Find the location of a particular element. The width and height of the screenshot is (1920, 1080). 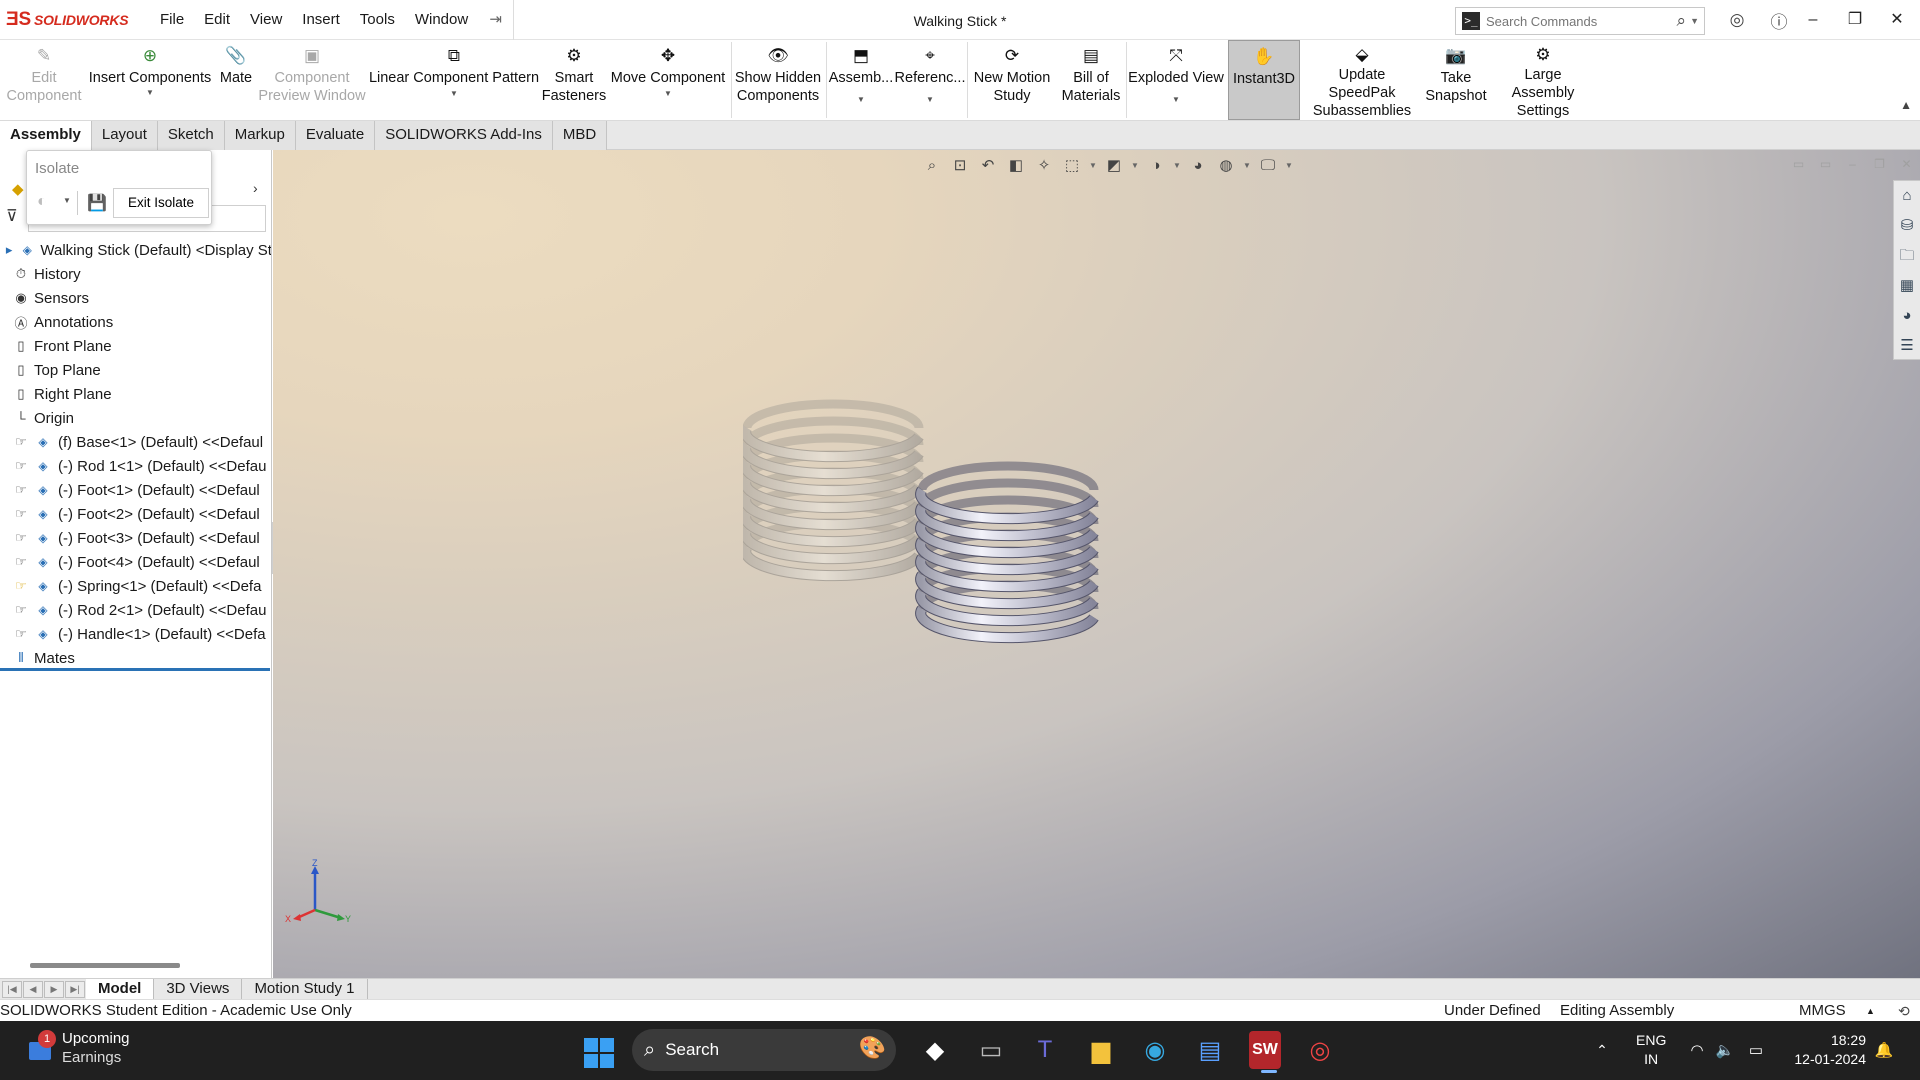

tree-item-base: ☞ ◈ (f) Base<1> (Default) <<Defaul is located at coordinates (135, 442).